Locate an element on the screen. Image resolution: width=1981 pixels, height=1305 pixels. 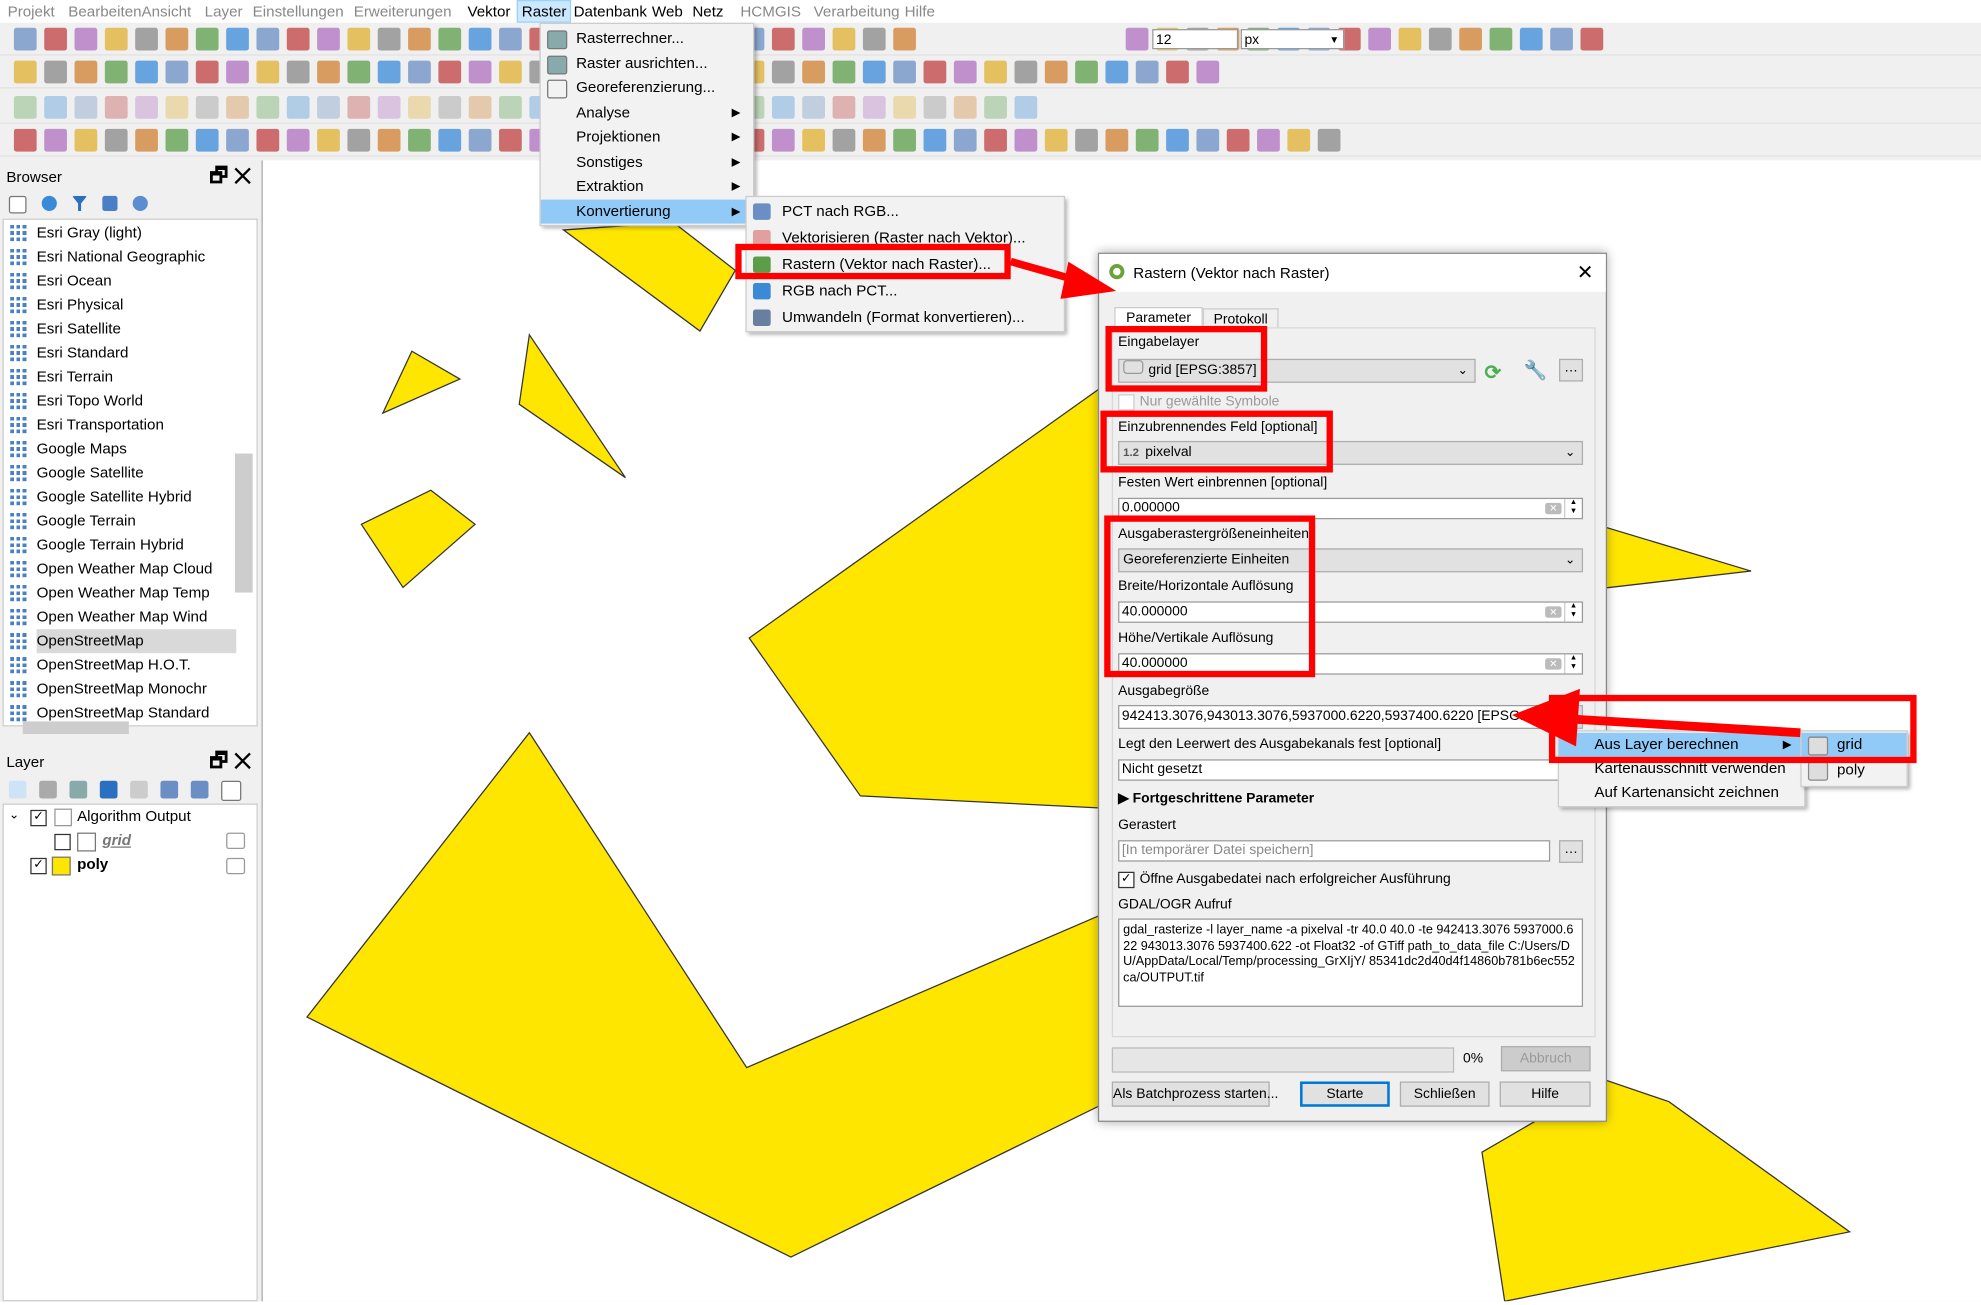
browser-item: Esri Terrain is located at coordinates (61, 377).